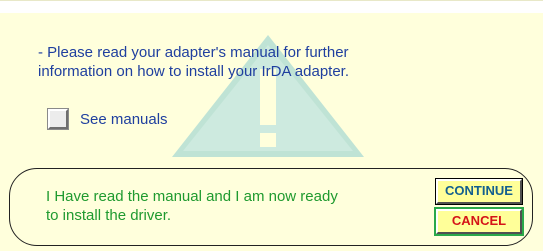 The width and height of the screenshot is (543, 251). I want to click on top-strip, so click(271, 7).